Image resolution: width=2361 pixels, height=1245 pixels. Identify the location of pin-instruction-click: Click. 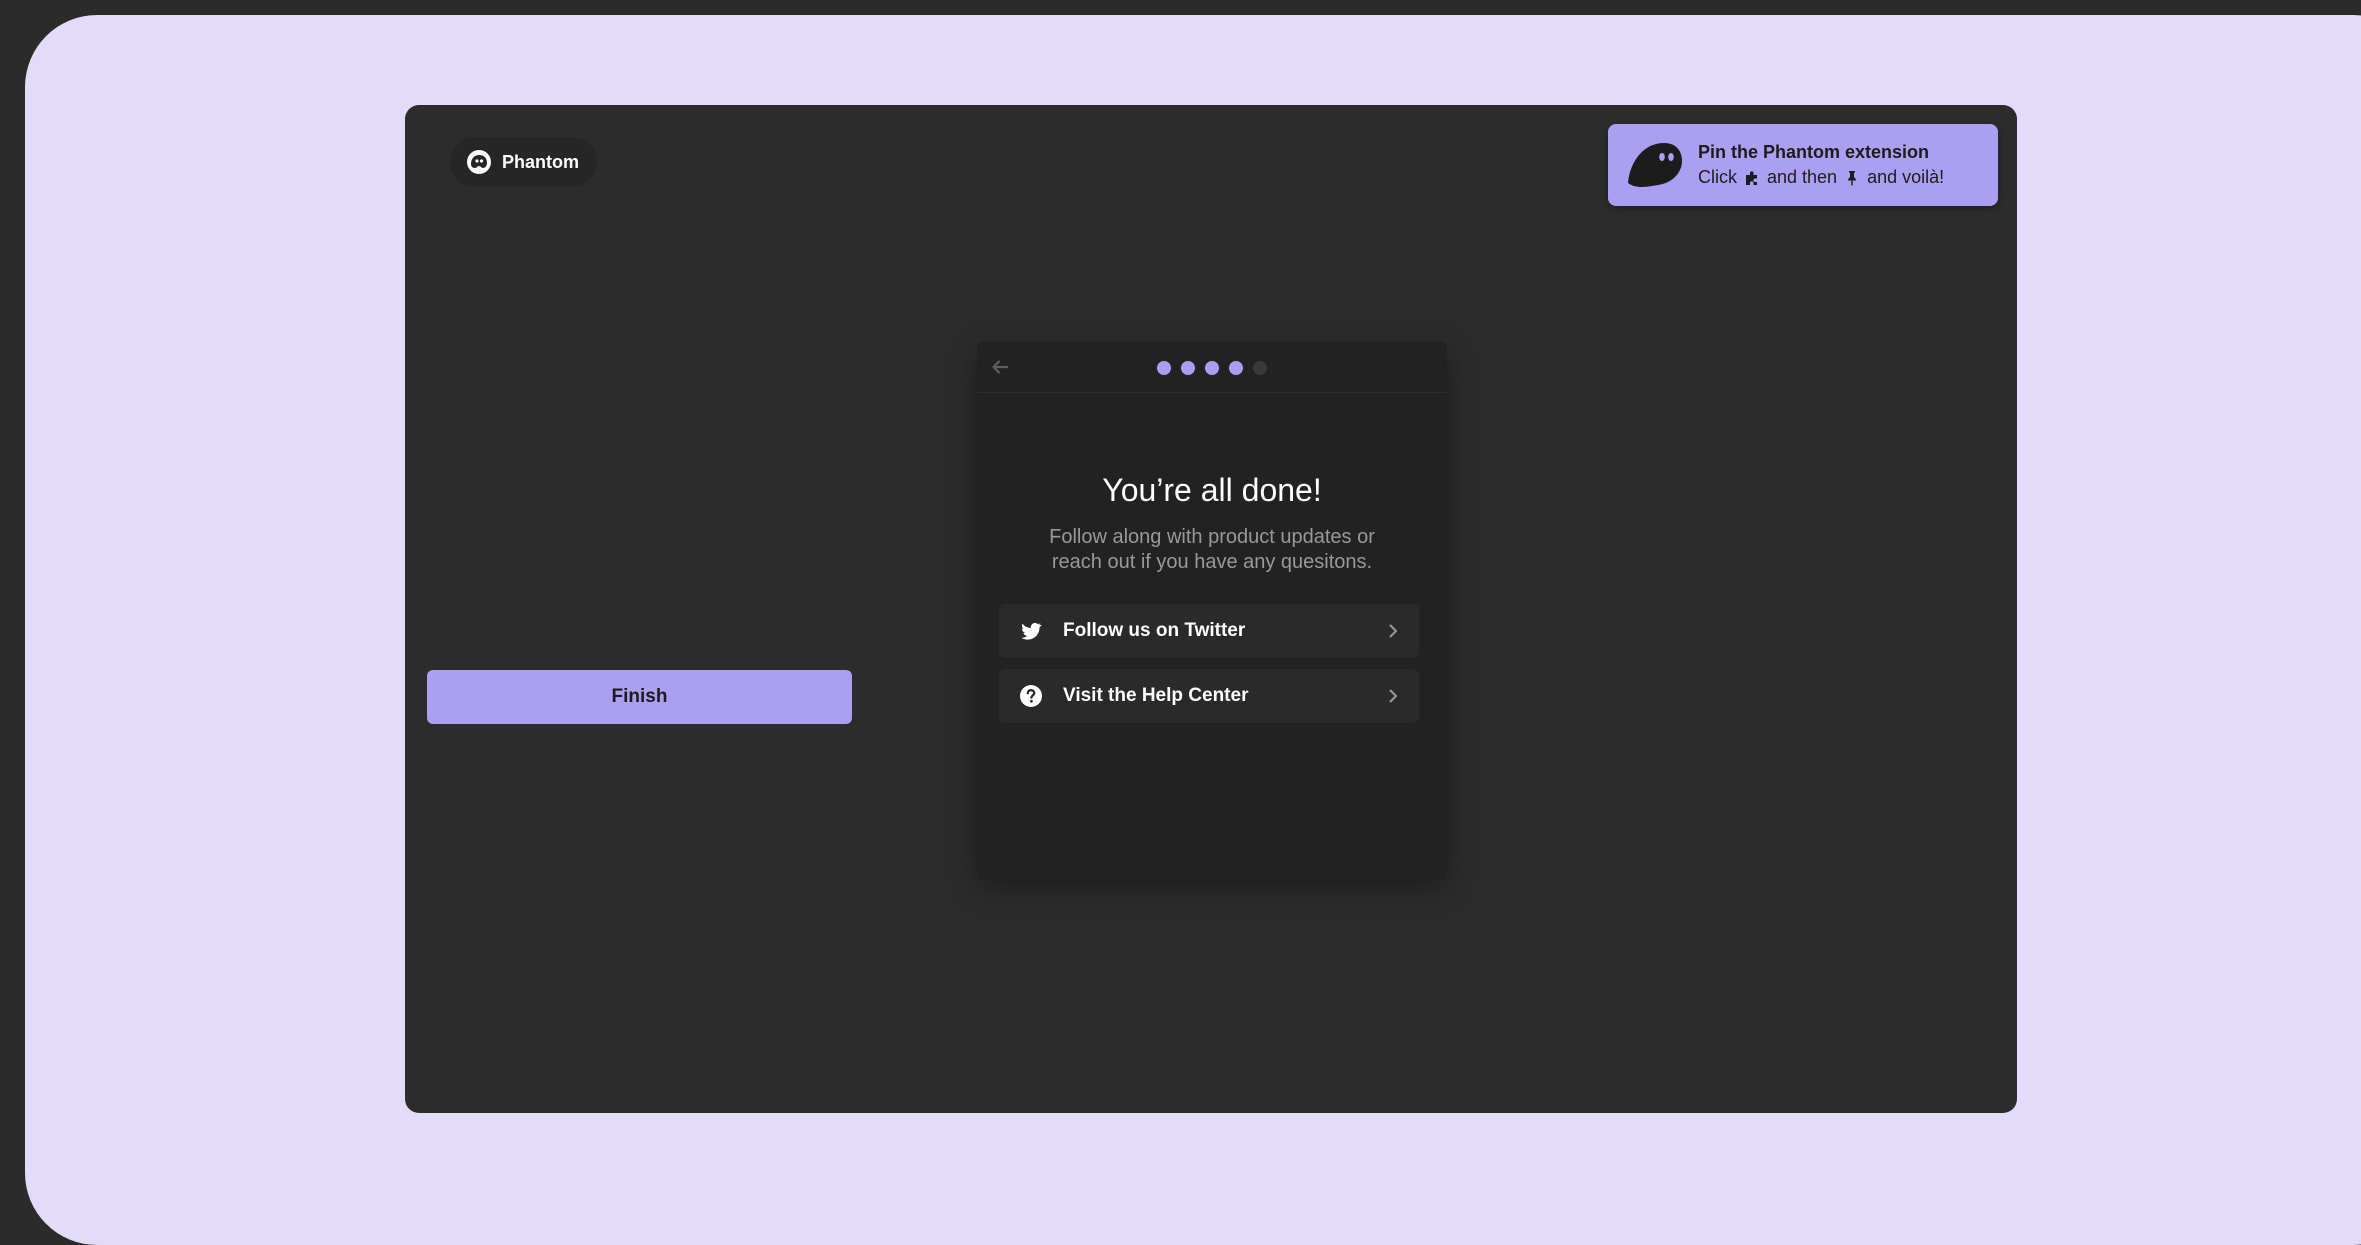
(1717, 177).